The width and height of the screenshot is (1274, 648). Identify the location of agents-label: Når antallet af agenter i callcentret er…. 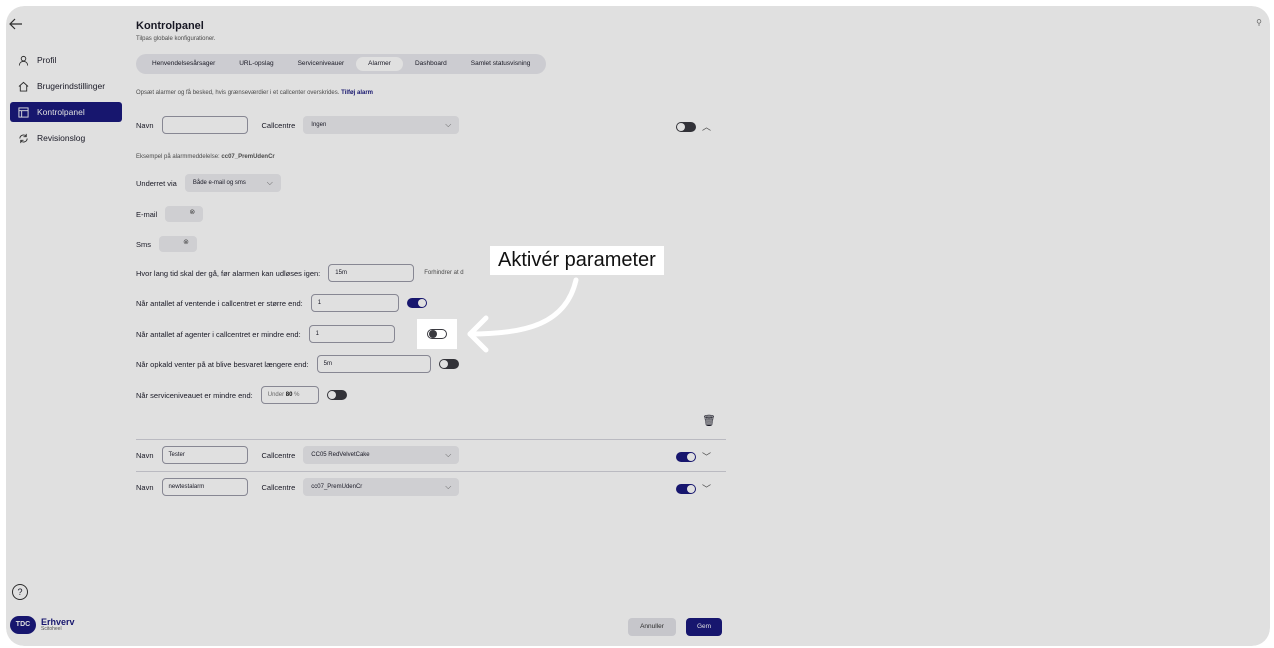
(218, 334).